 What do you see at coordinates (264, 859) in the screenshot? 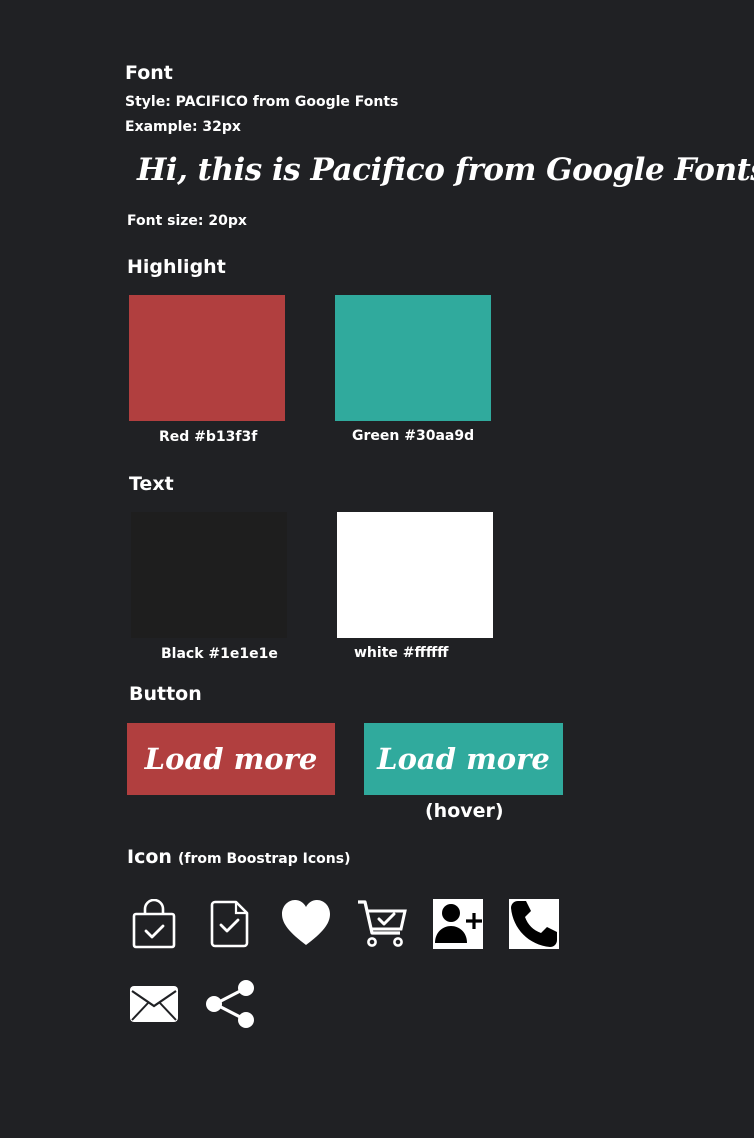
I see `icon-source-note: (from Boostrap Icons)` at bounding box center [264, 859].